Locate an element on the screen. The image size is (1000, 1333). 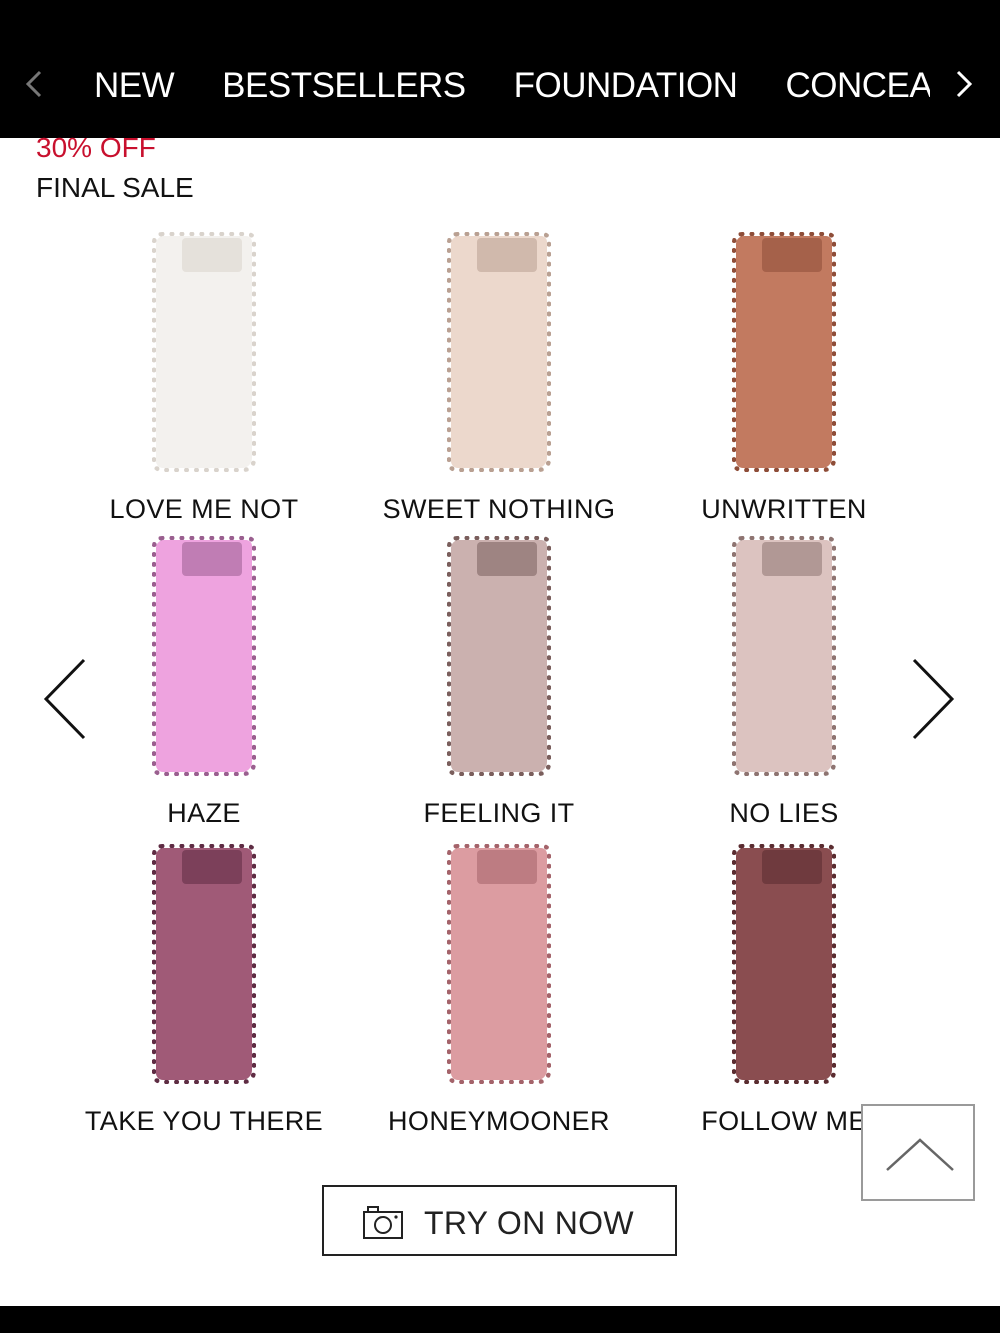
shade-name: TAKE YOU THERE is located at coordinates (204, 1121).